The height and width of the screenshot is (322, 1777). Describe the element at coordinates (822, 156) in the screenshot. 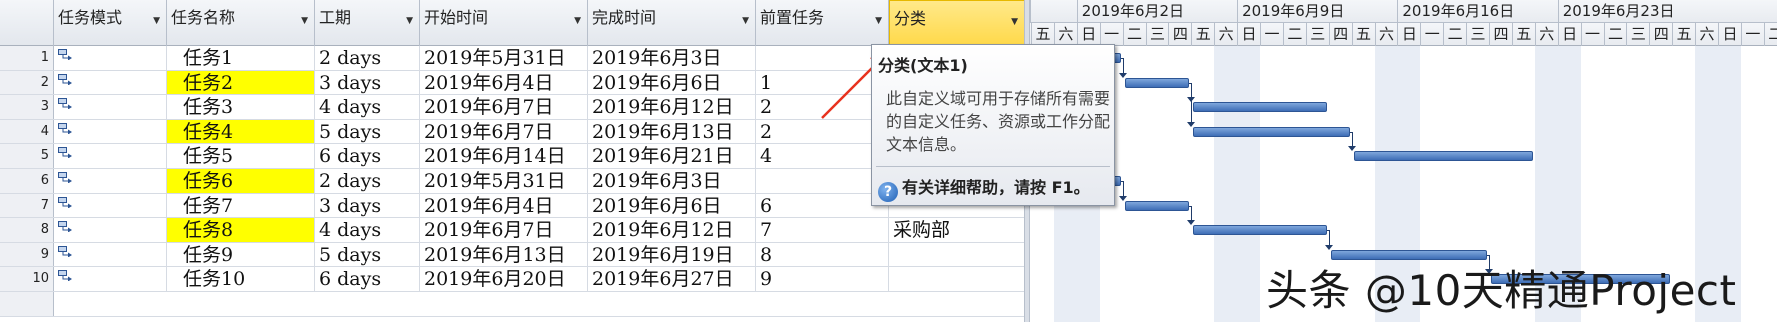

I see `cell-pred: 4` at that location.